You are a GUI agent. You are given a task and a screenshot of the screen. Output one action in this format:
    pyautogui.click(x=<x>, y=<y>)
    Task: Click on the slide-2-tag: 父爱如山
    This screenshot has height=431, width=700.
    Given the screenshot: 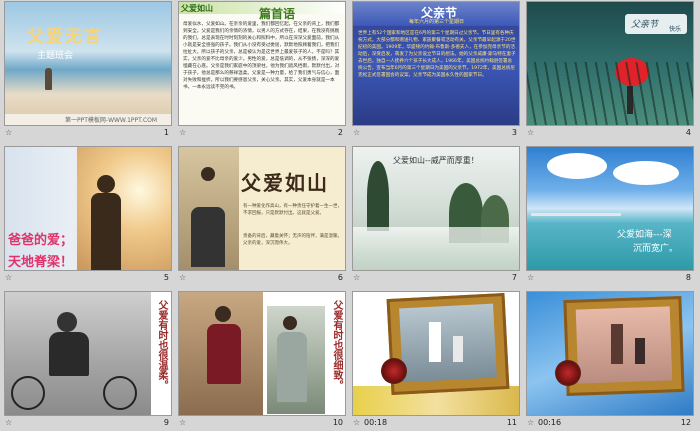 What is the action you would take?
    pyautogui.click(x=197, y=8)
    